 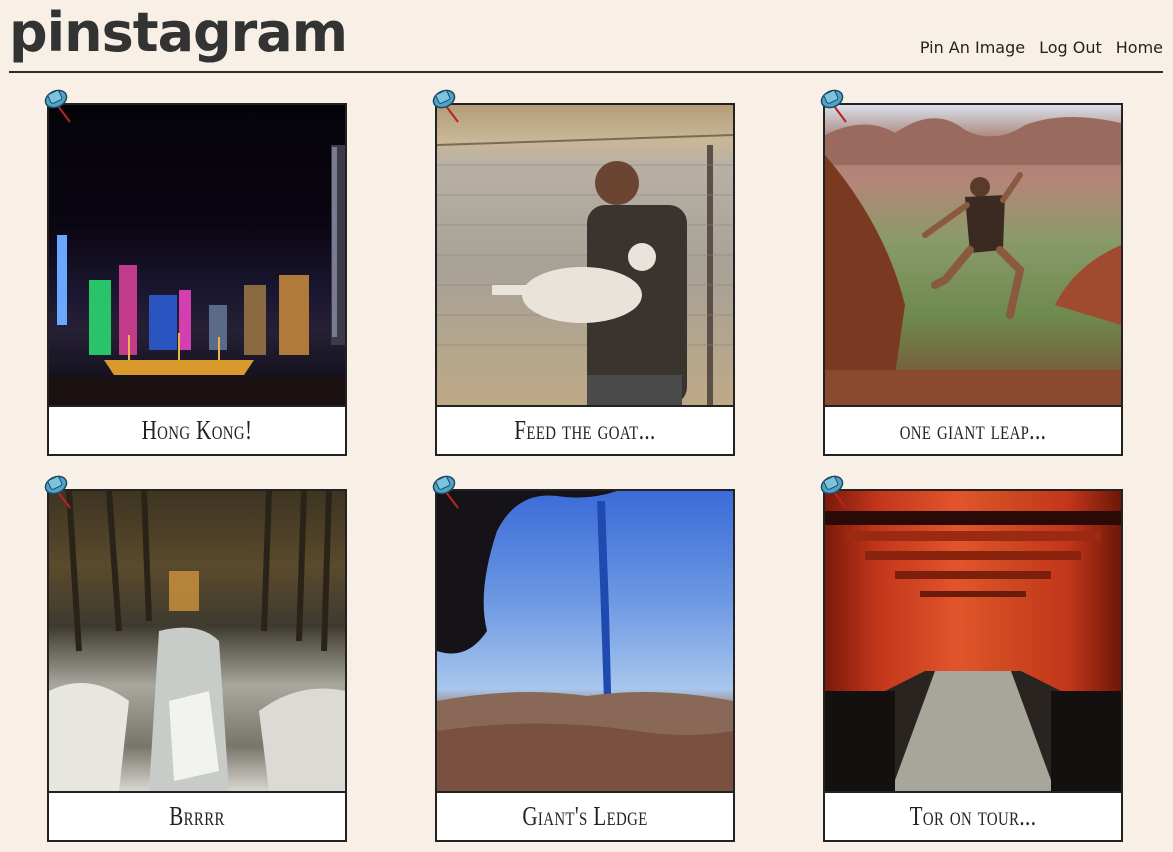 I want to click on nav-home-link: Home, so click(x=1139, y=47).